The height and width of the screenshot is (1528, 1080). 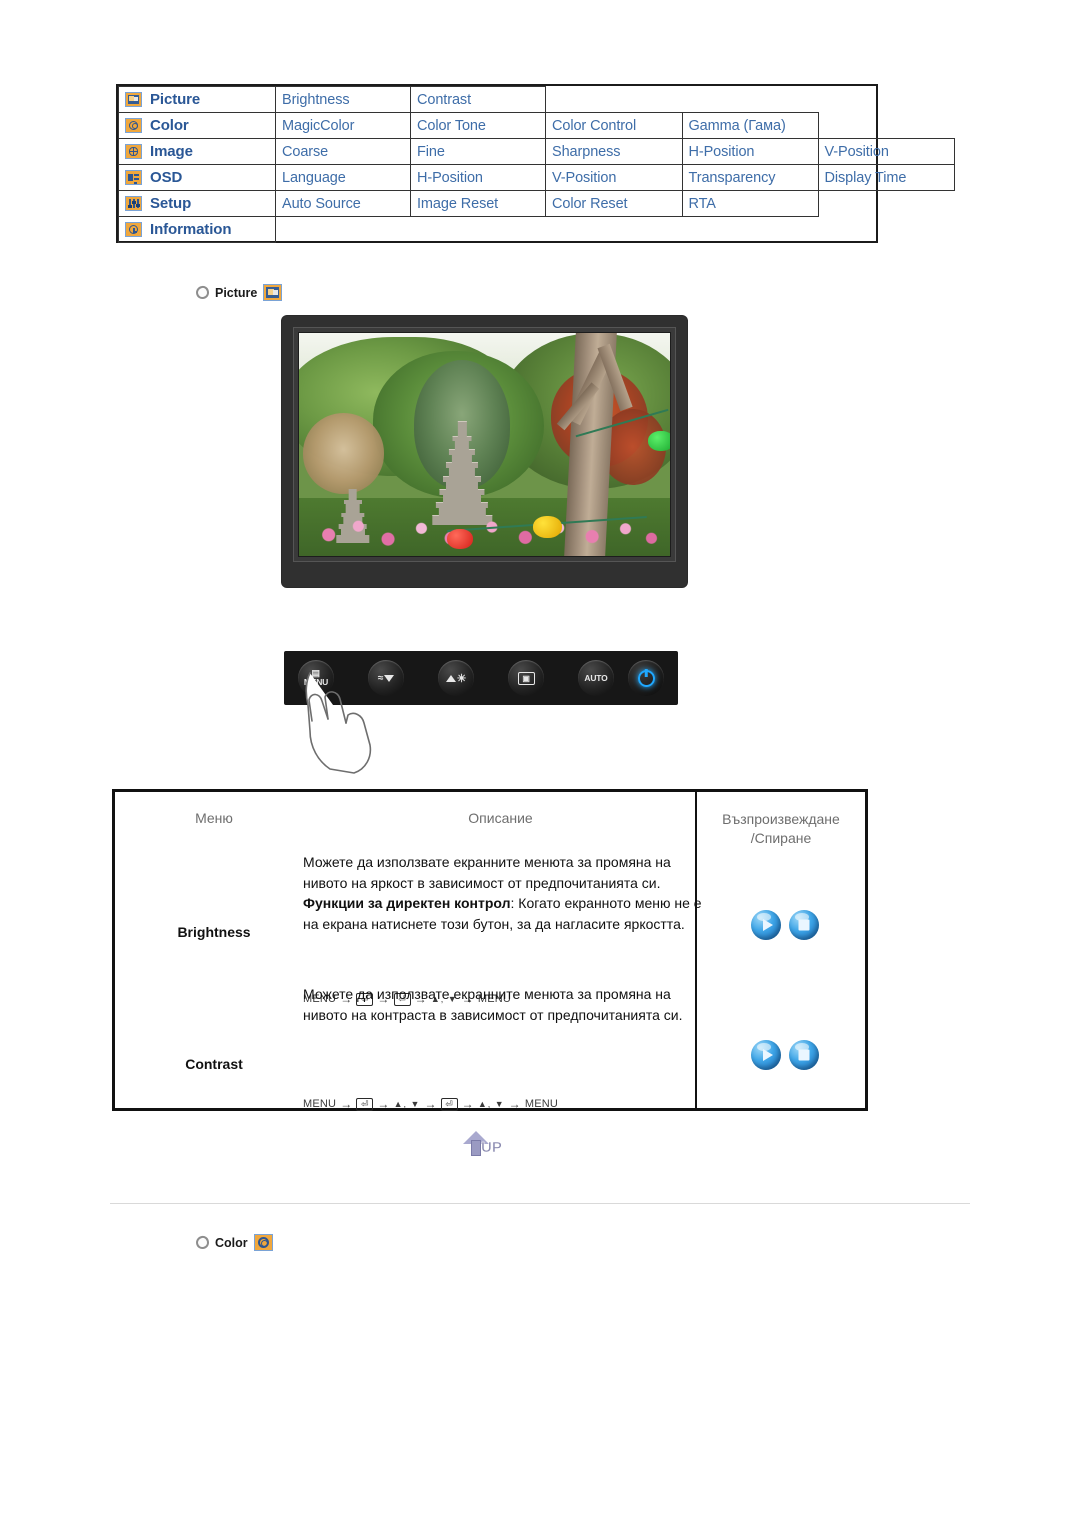 I want to click on play-stop-icons-contrast, so click(x=785, y=1055).